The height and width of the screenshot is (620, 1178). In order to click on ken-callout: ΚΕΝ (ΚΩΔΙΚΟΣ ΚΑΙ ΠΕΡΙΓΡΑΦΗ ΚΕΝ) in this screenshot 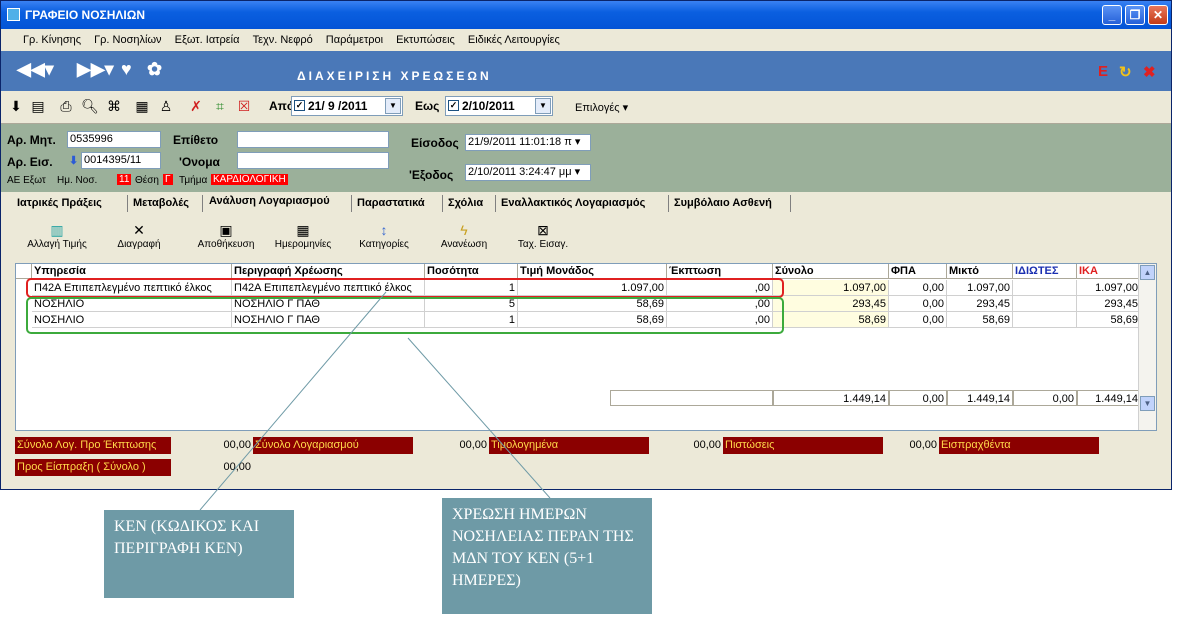, I will do `click(199, 554)`.